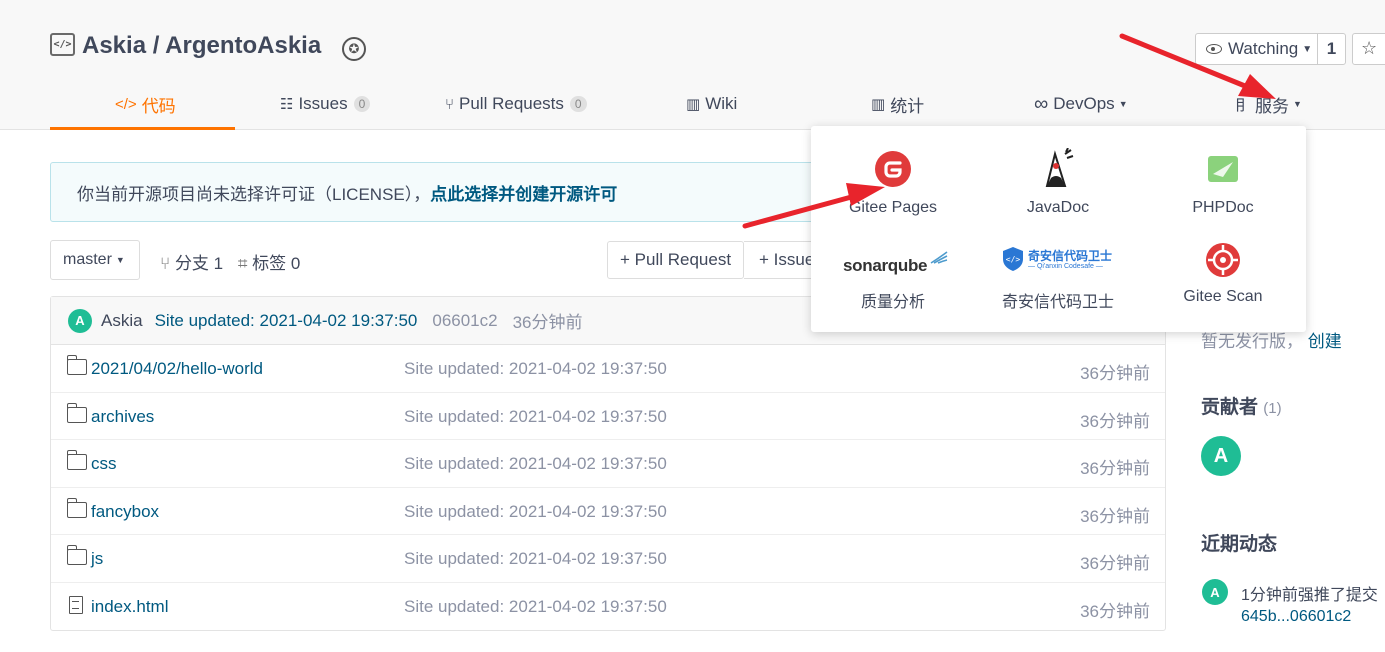 The image size is (1385, 652). I want to click on tab-label: Issues, so click(323, 103).